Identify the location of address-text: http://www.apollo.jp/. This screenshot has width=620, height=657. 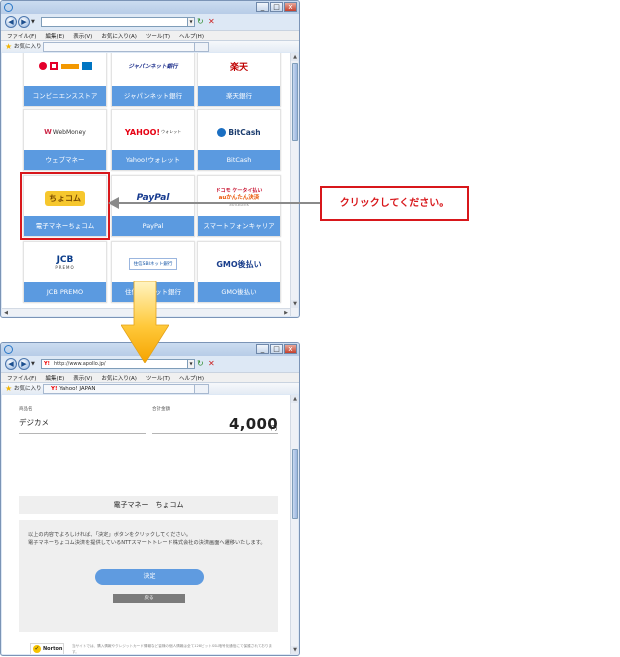
(80, 364).